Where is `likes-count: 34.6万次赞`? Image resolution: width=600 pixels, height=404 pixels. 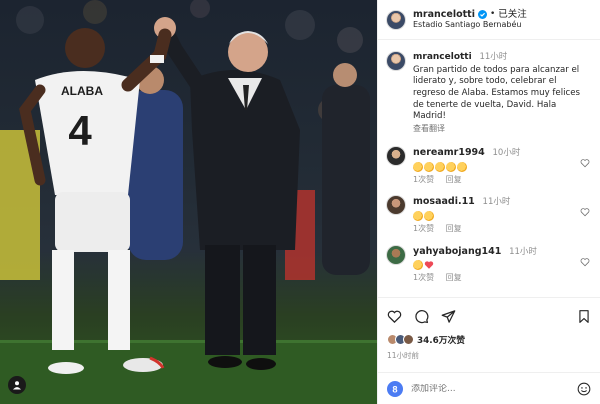
likes-count: 34.6万次赞 is located at coordinates (441, 339).